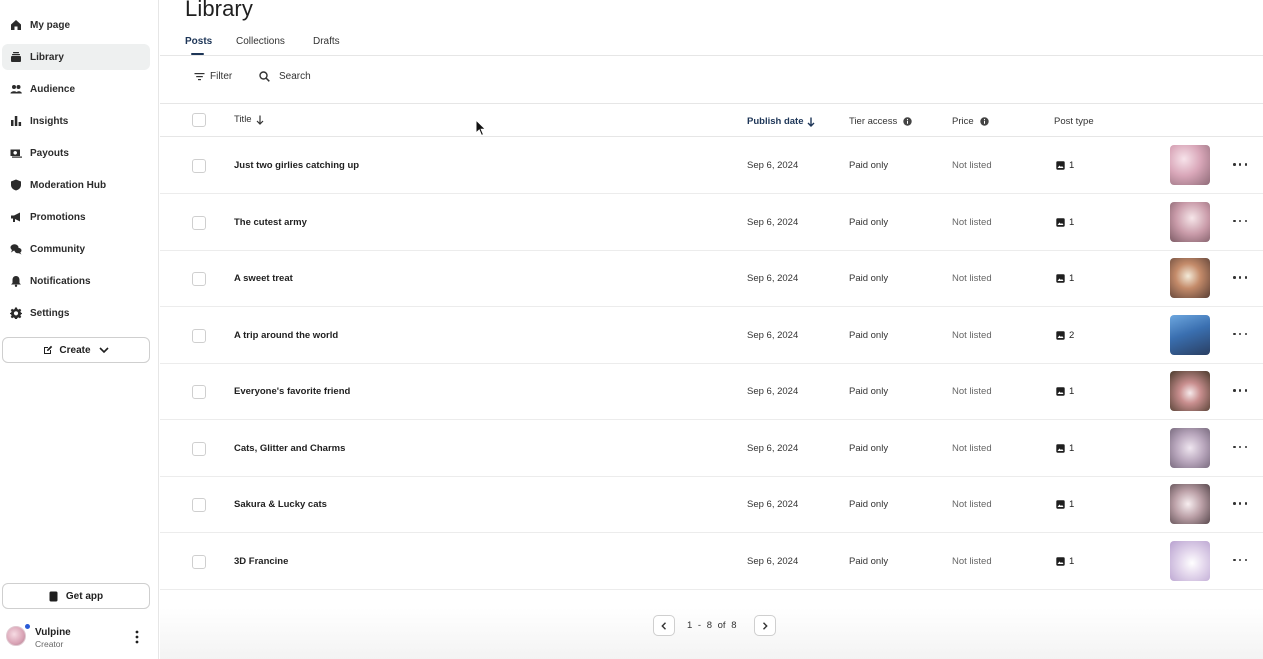 Image resolution: width=1263 pixels, height=659 pixels. I want to click on sidebar-item-library: Library, so click(76, 57).